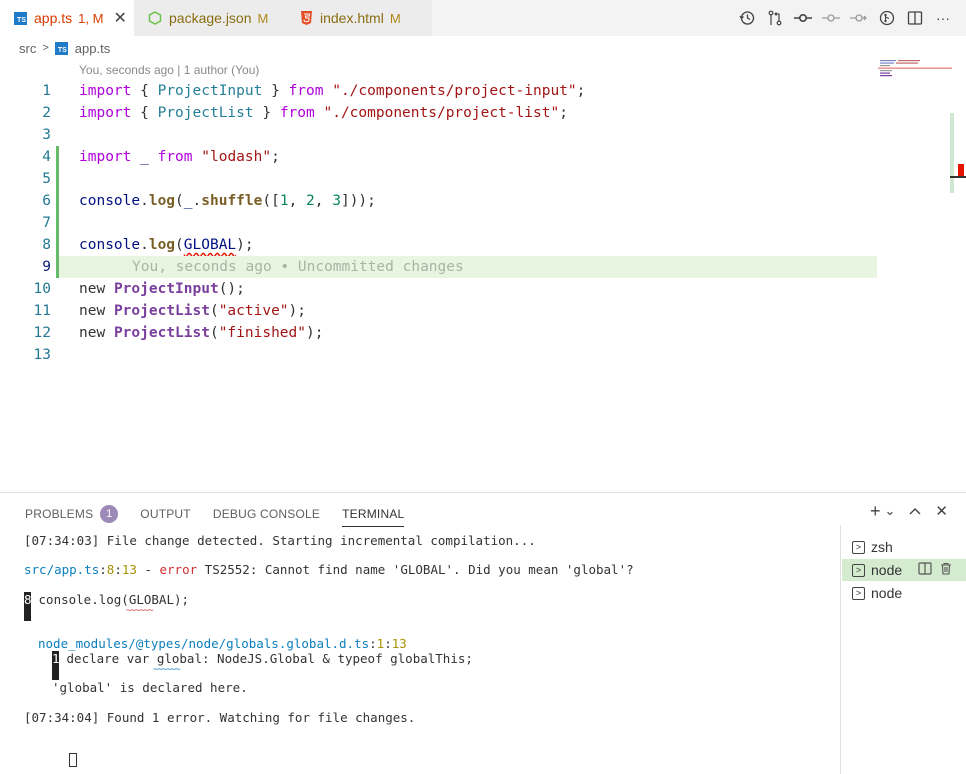  What do you see at coordinates (803, 18) in the screenshot?
I see `git-commit-icon` at bounding box center [803, 18].